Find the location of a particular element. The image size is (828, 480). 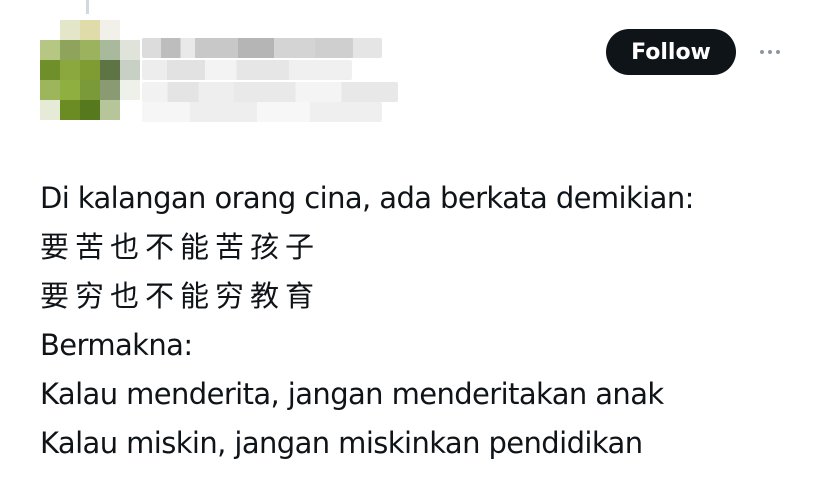

username-blur is located at coordinates (247, 70).